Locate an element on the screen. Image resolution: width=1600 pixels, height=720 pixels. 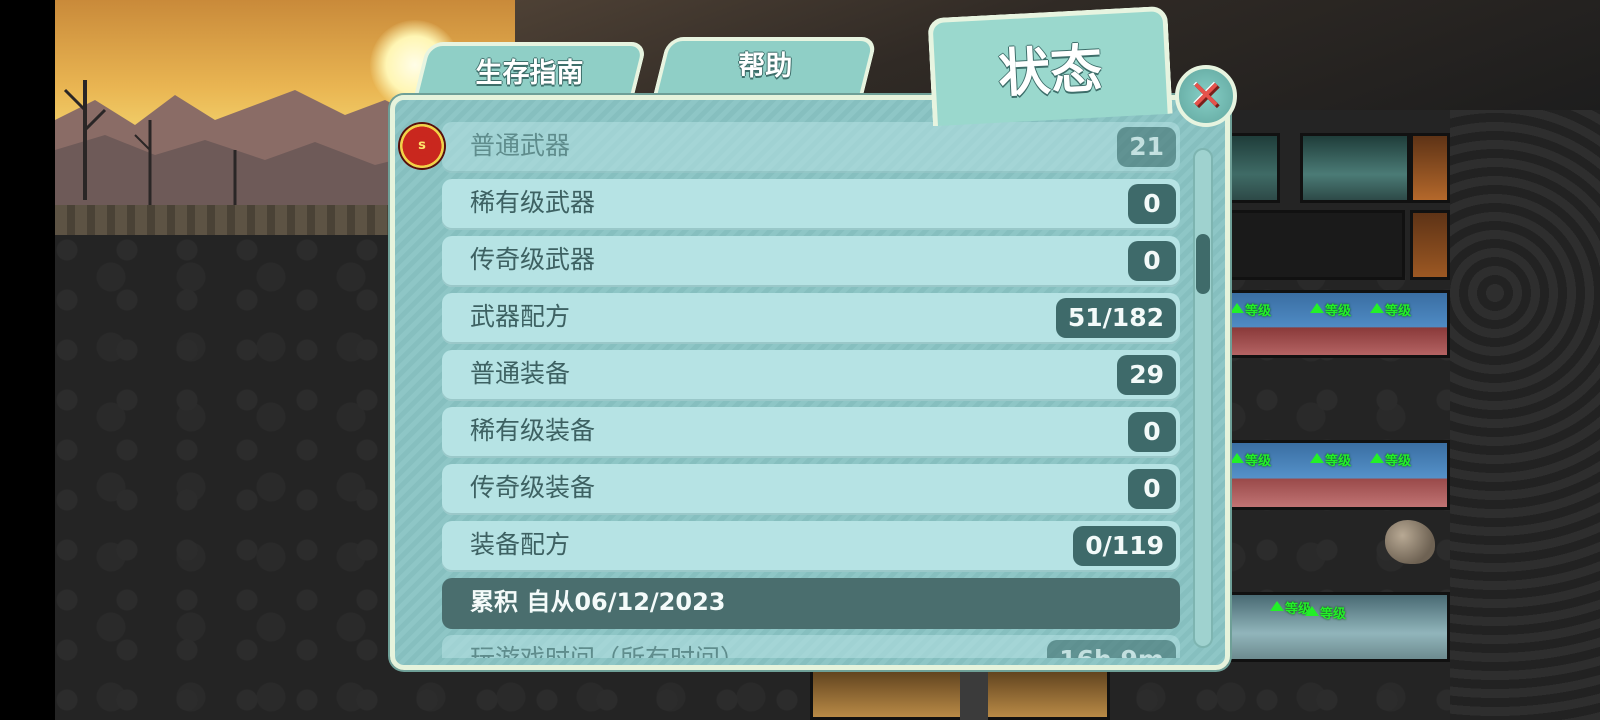
stat-row: 装备配方 0/119 is located at coordinates (811, 546).